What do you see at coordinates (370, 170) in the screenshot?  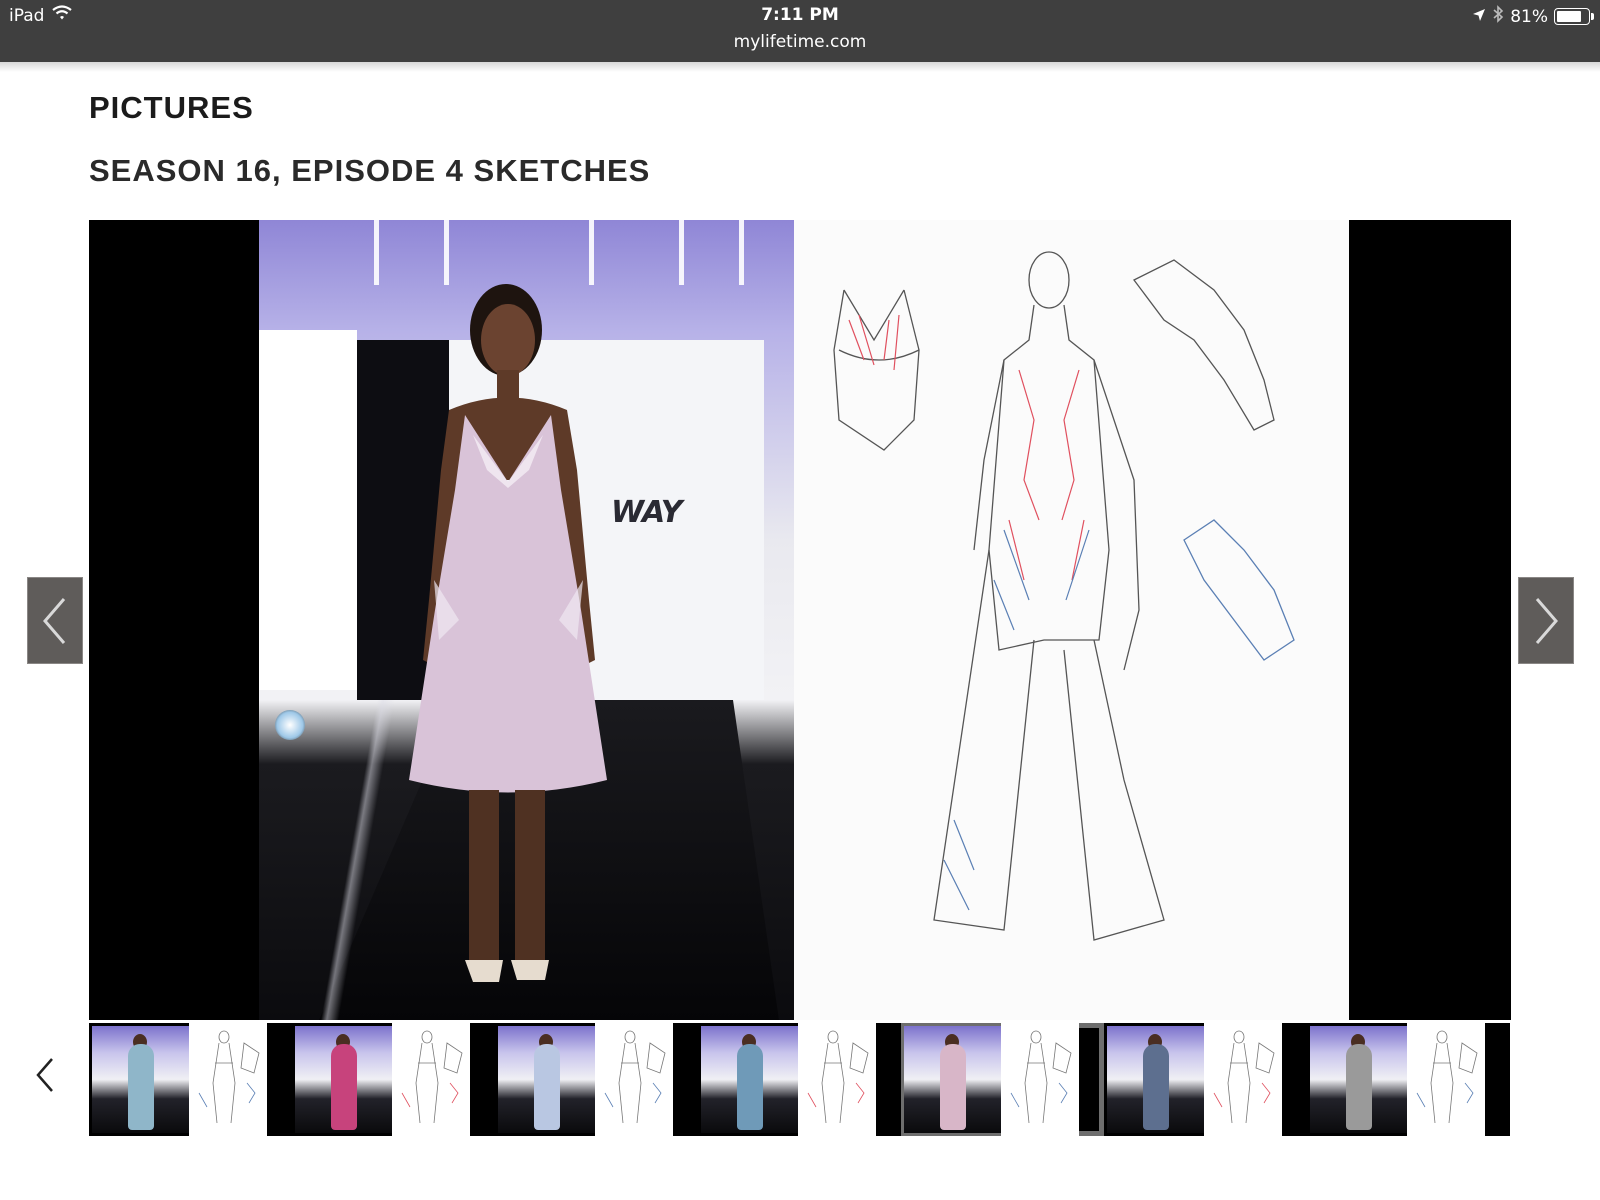 I see `gallery-title: SEASON 16, EPISODE 4 SKETCHES` at bounding box center [370, 170].